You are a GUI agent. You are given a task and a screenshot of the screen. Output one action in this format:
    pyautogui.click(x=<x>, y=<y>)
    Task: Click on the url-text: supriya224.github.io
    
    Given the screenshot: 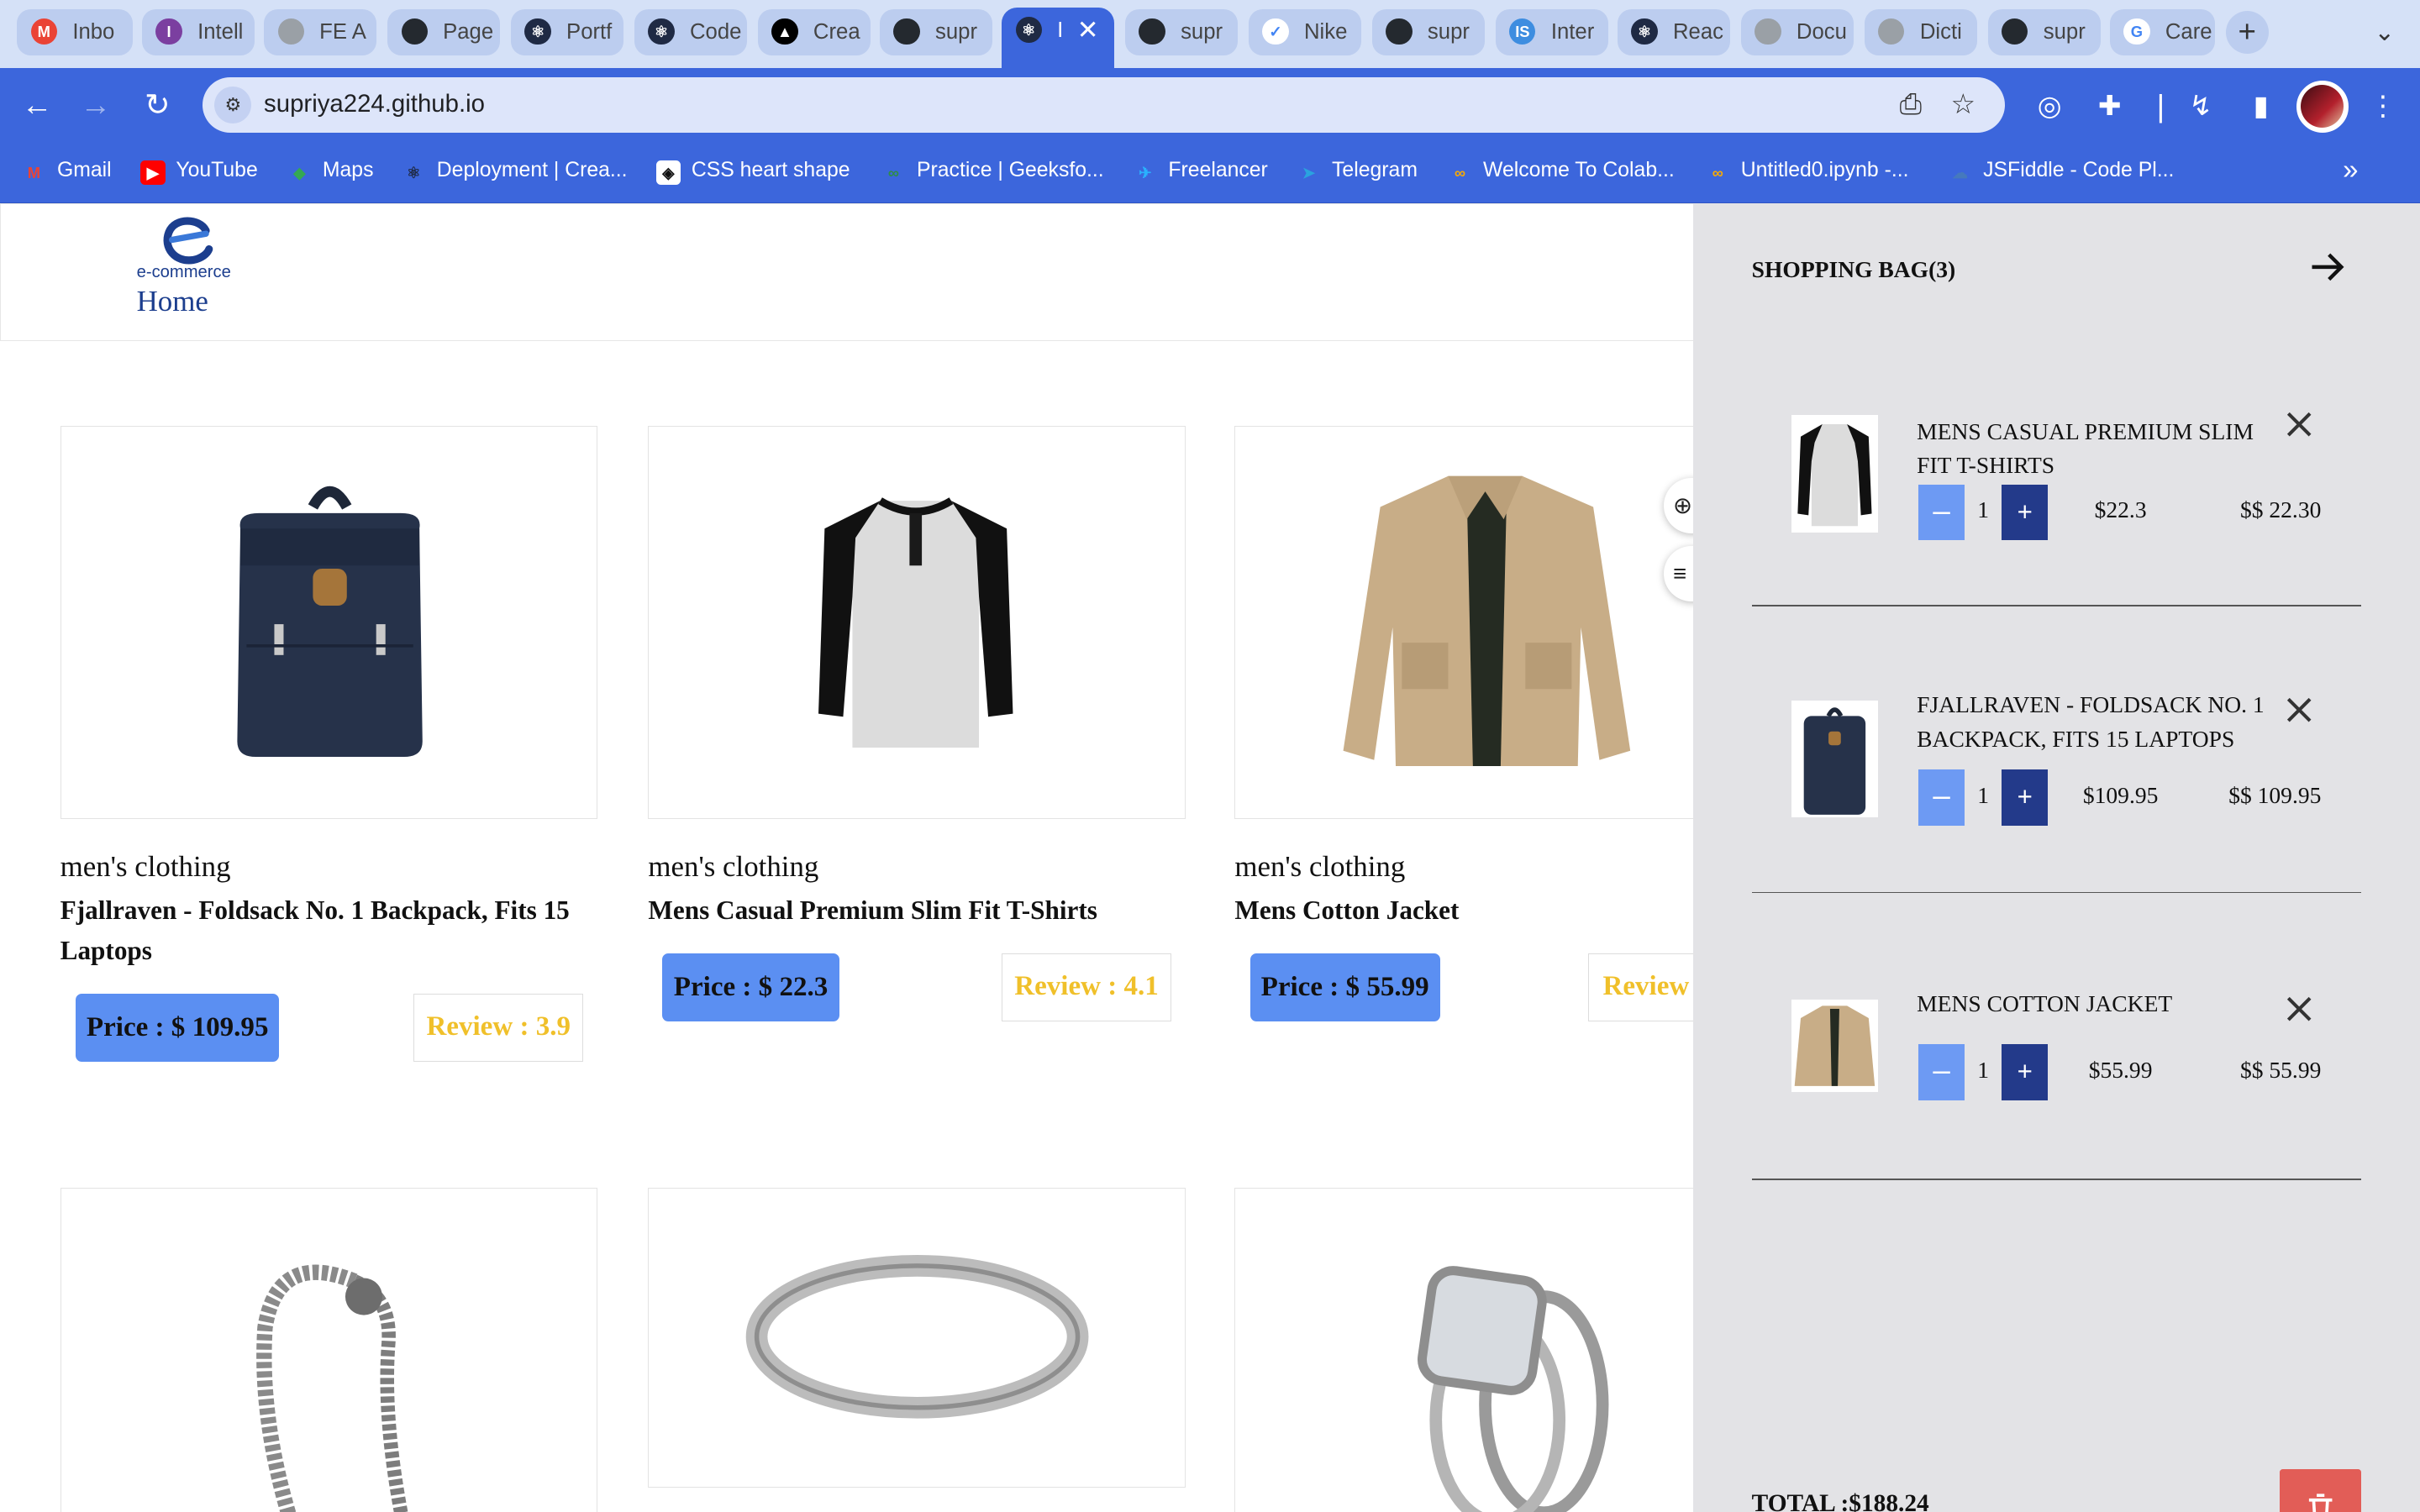 What is the action you would take?
    pyautogui.click(x=374, y=103)
    